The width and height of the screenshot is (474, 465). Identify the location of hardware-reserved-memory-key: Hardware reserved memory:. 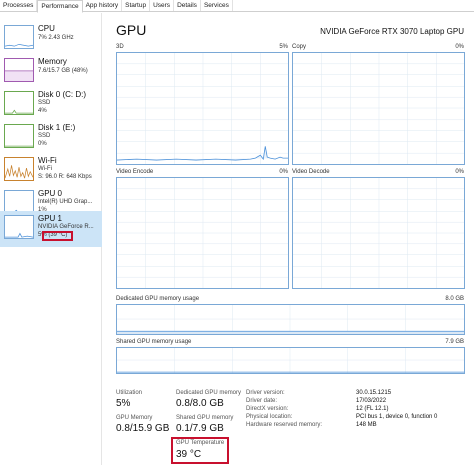
(284, 425).